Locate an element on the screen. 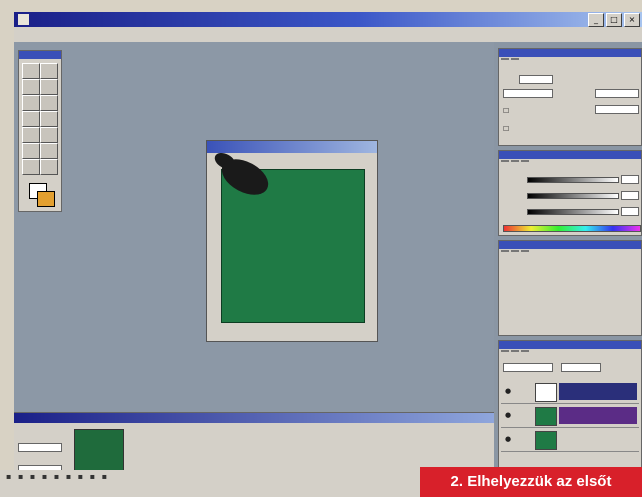  options-panel-tabs is located at coordinates (570, 59).